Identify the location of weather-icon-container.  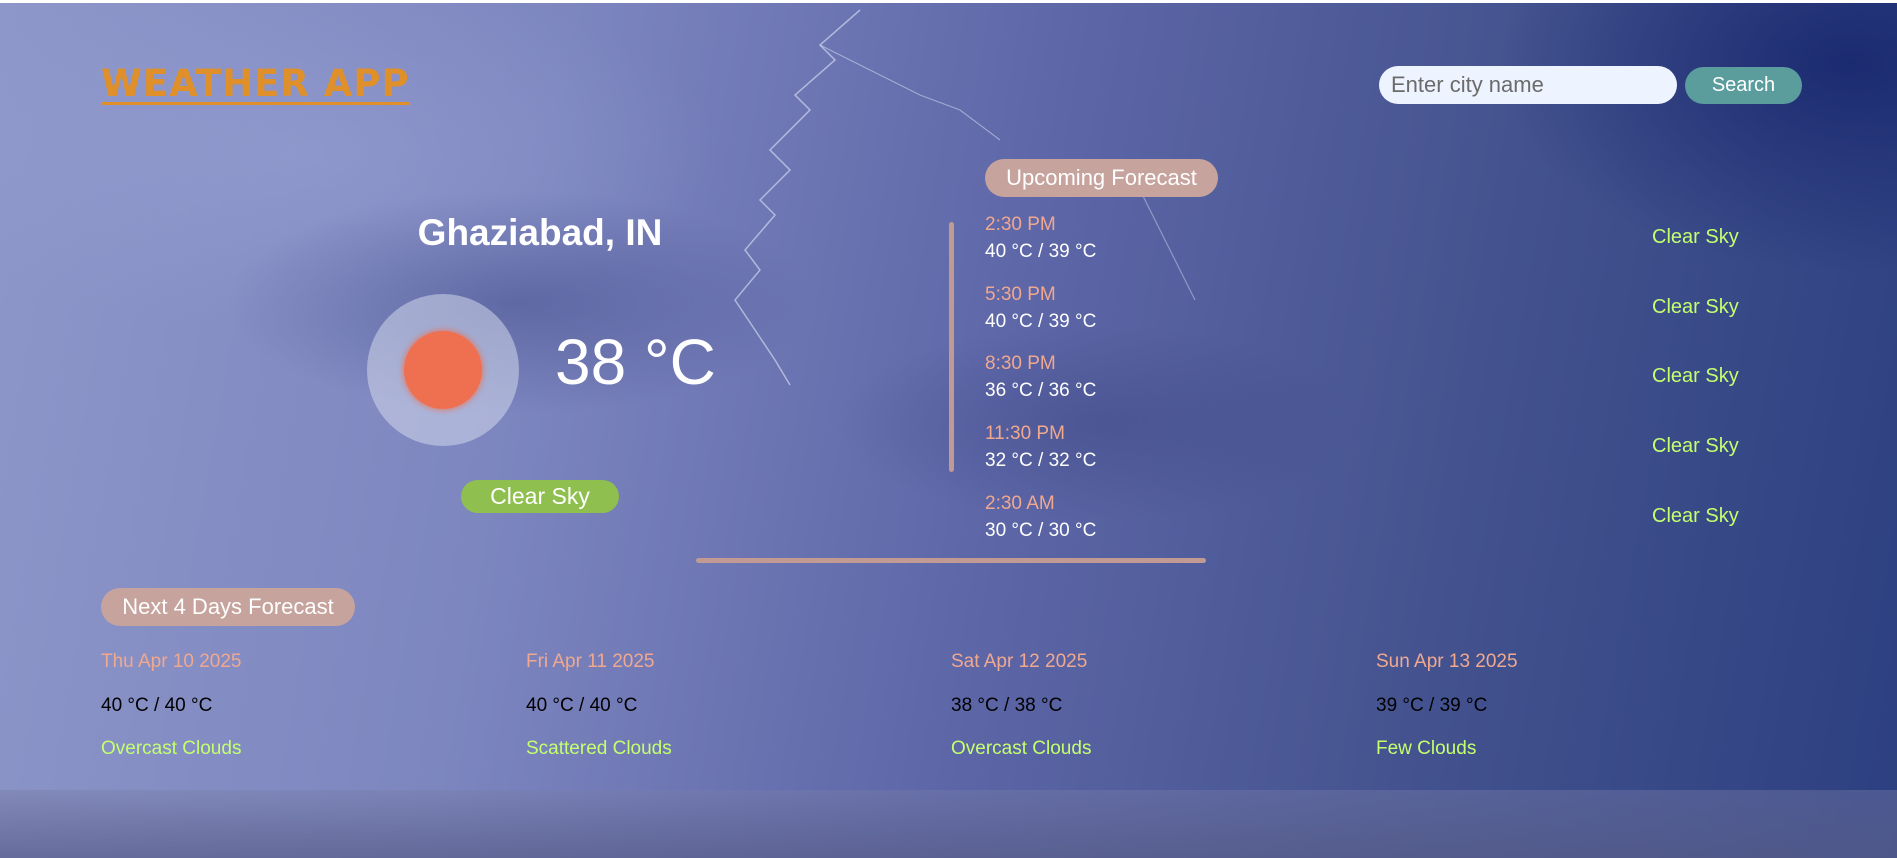
(443, 370).